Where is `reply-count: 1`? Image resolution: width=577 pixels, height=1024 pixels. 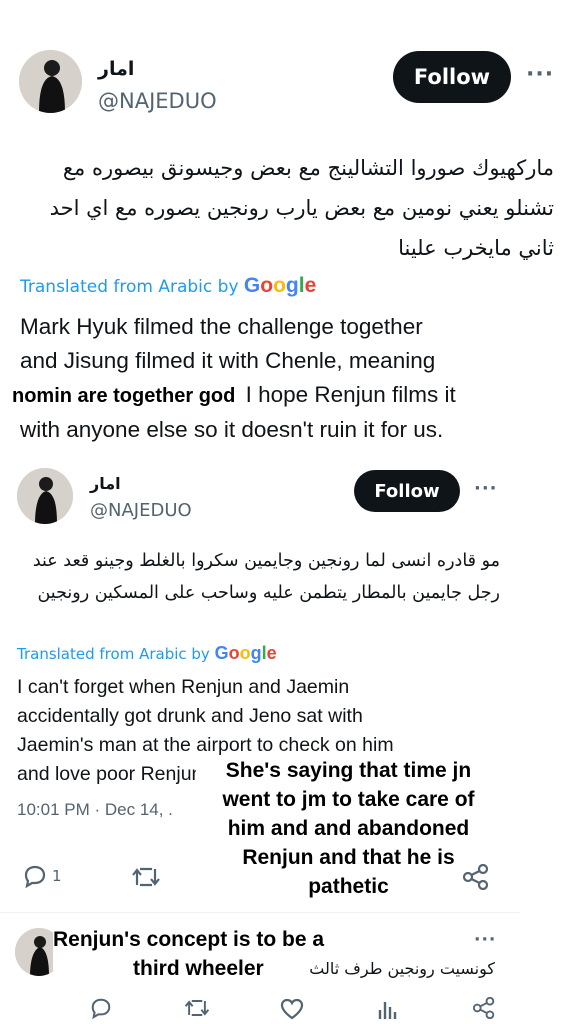
reply-count: 1 is located at coordinates (57, 876).